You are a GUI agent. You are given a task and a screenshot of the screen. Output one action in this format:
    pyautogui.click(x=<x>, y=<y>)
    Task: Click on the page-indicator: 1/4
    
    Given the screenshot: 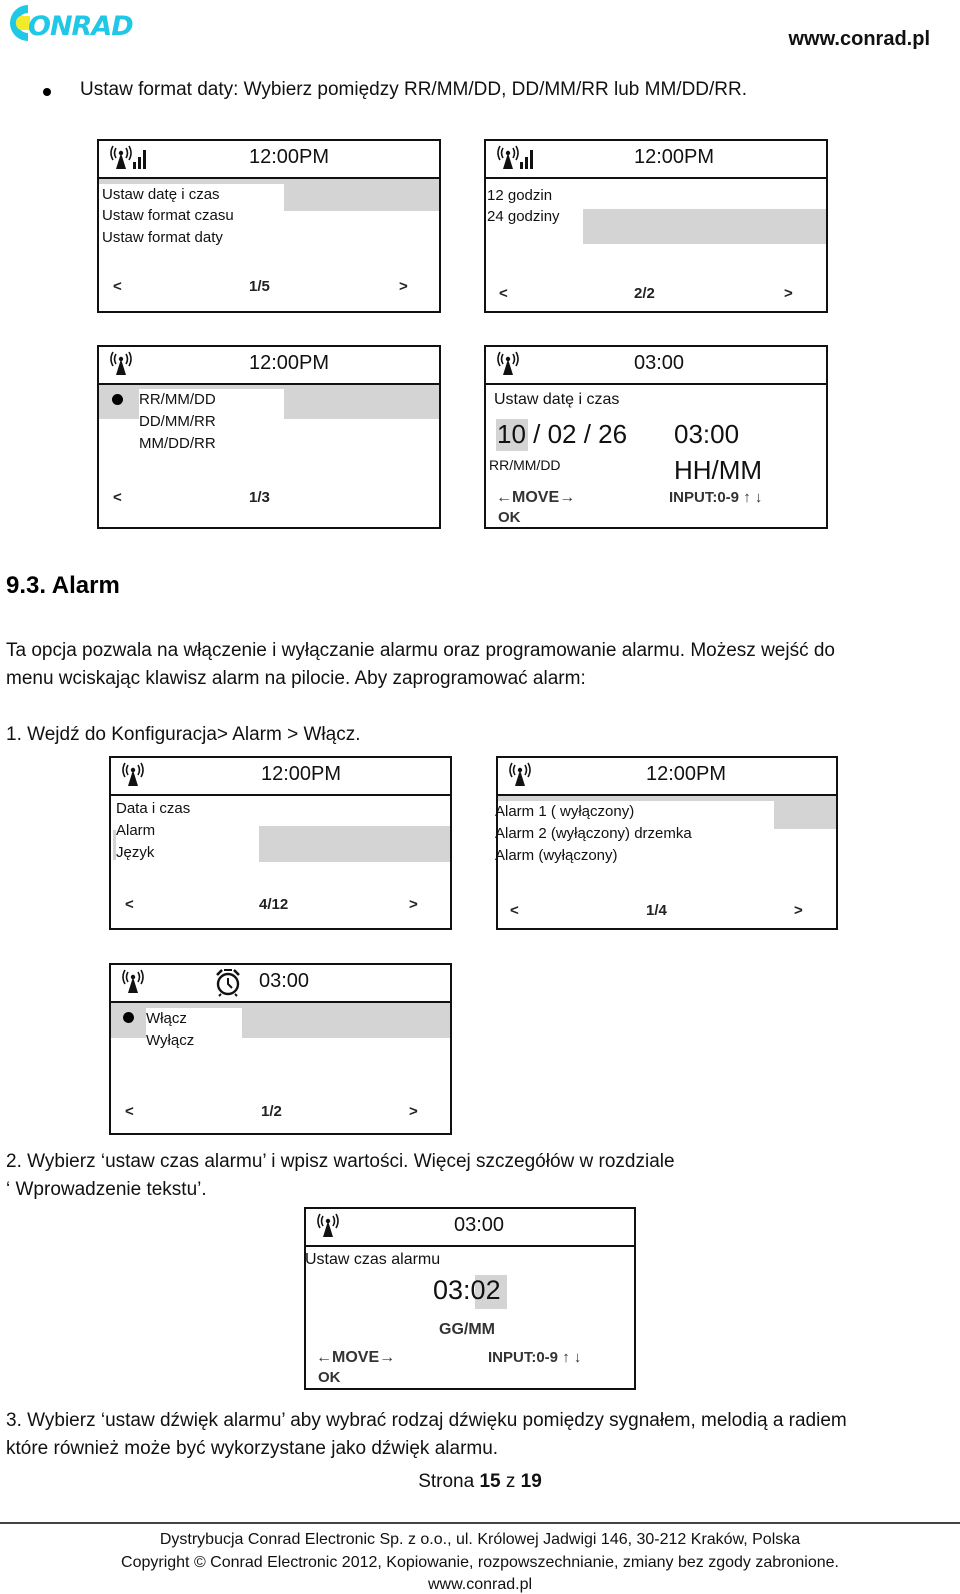 What is the action you would take?
    pyautogui.click(x=656, y=910)
    